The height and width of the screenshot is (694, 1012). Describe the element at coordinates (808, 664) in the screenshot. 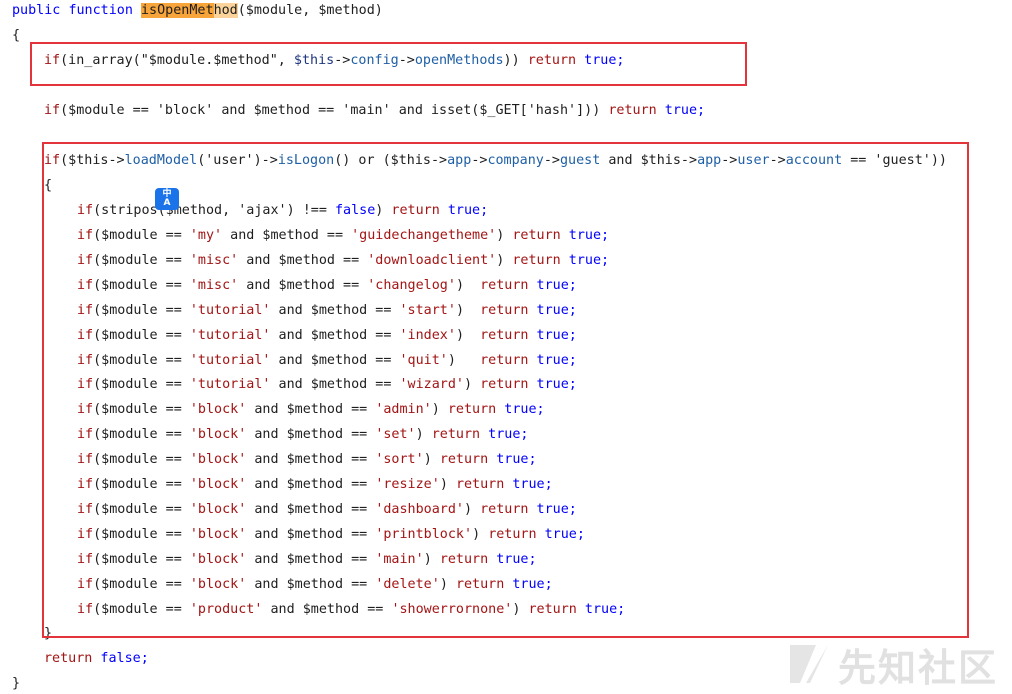

I see `watermark-logo-icon` at that location.